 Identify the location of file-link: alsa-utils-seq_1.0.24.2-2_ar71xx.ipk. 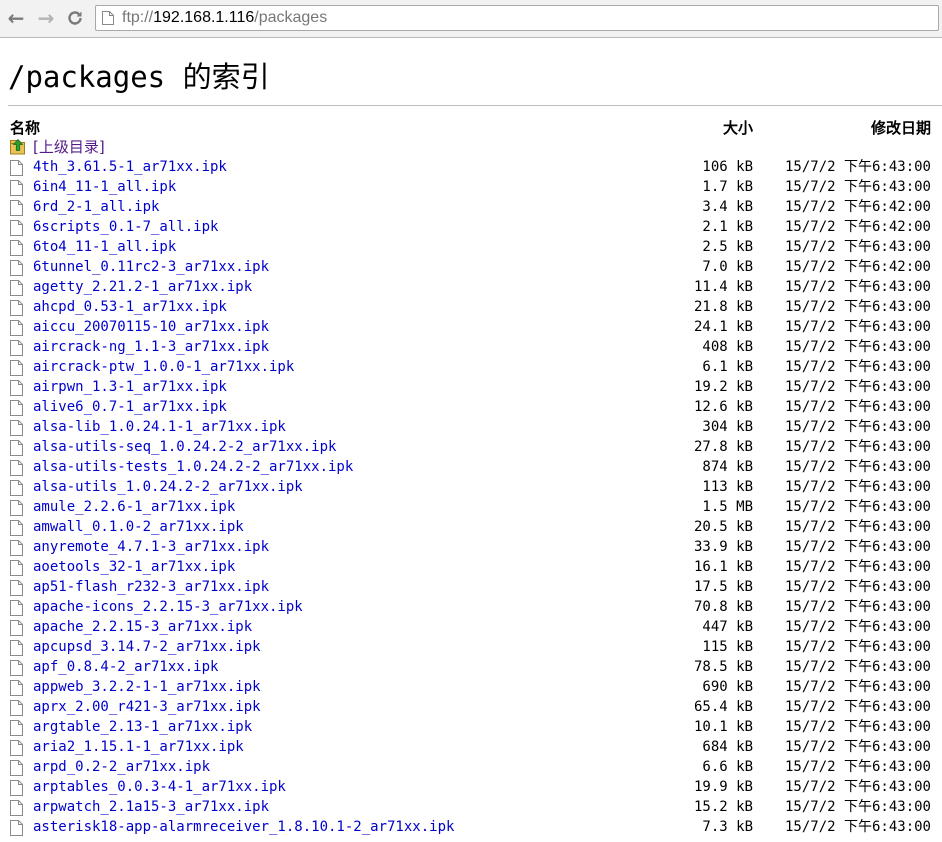
(184, 447).